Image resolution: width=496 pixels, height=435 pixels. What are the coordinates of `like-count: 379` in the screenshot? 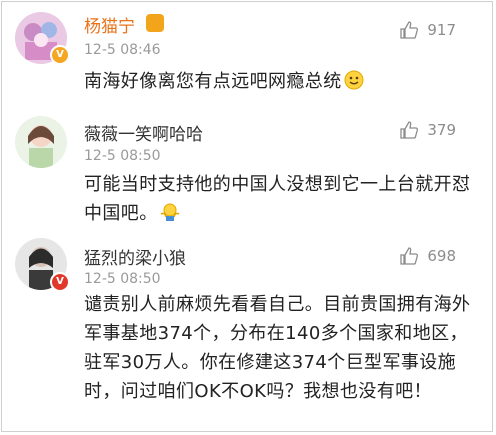 It's located at (441, 130).